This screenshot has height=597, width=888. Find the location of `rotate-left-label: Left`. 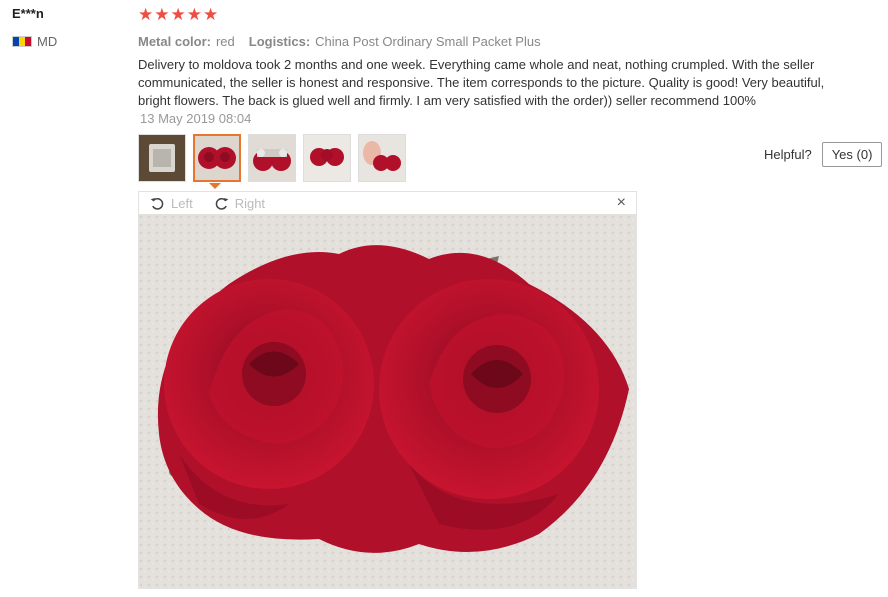

rotate-left-label: Left is located at coordinates (182, 203).